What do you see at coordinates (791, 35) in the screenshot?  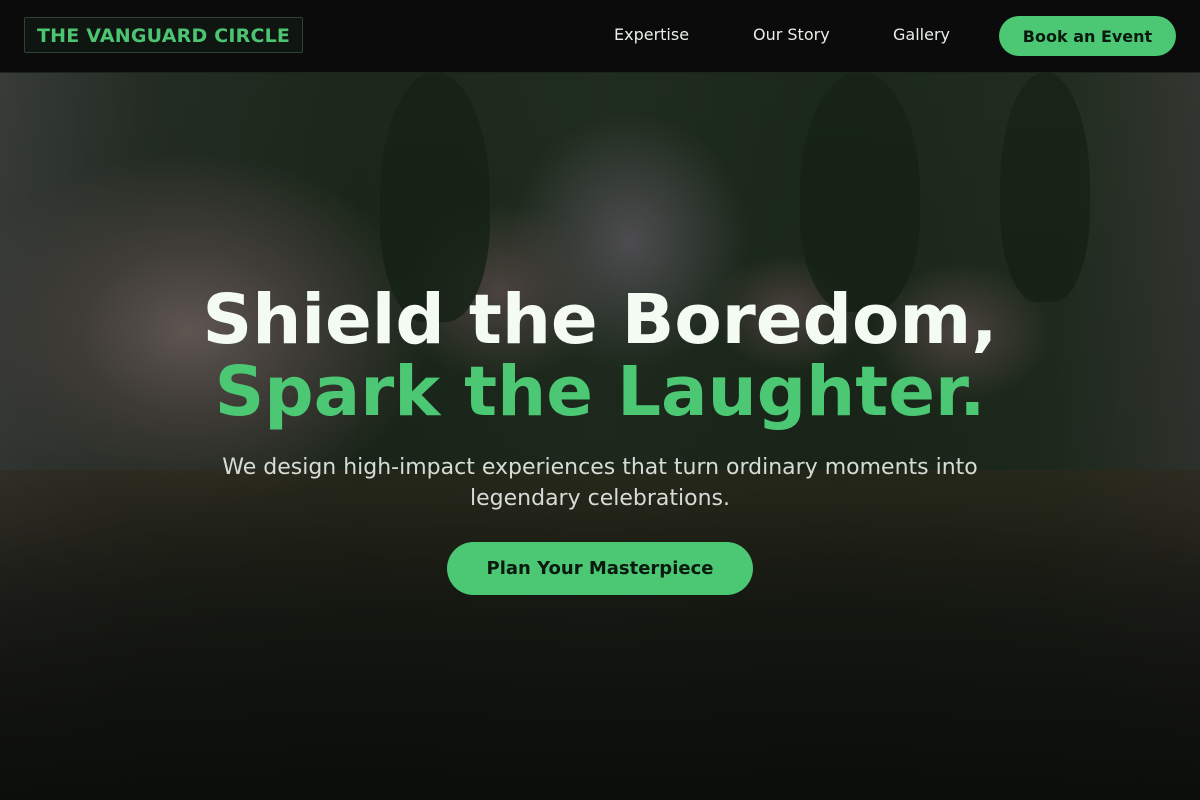 I see `nav-link-our-story: Our Story` at bounding box center [791, 35].